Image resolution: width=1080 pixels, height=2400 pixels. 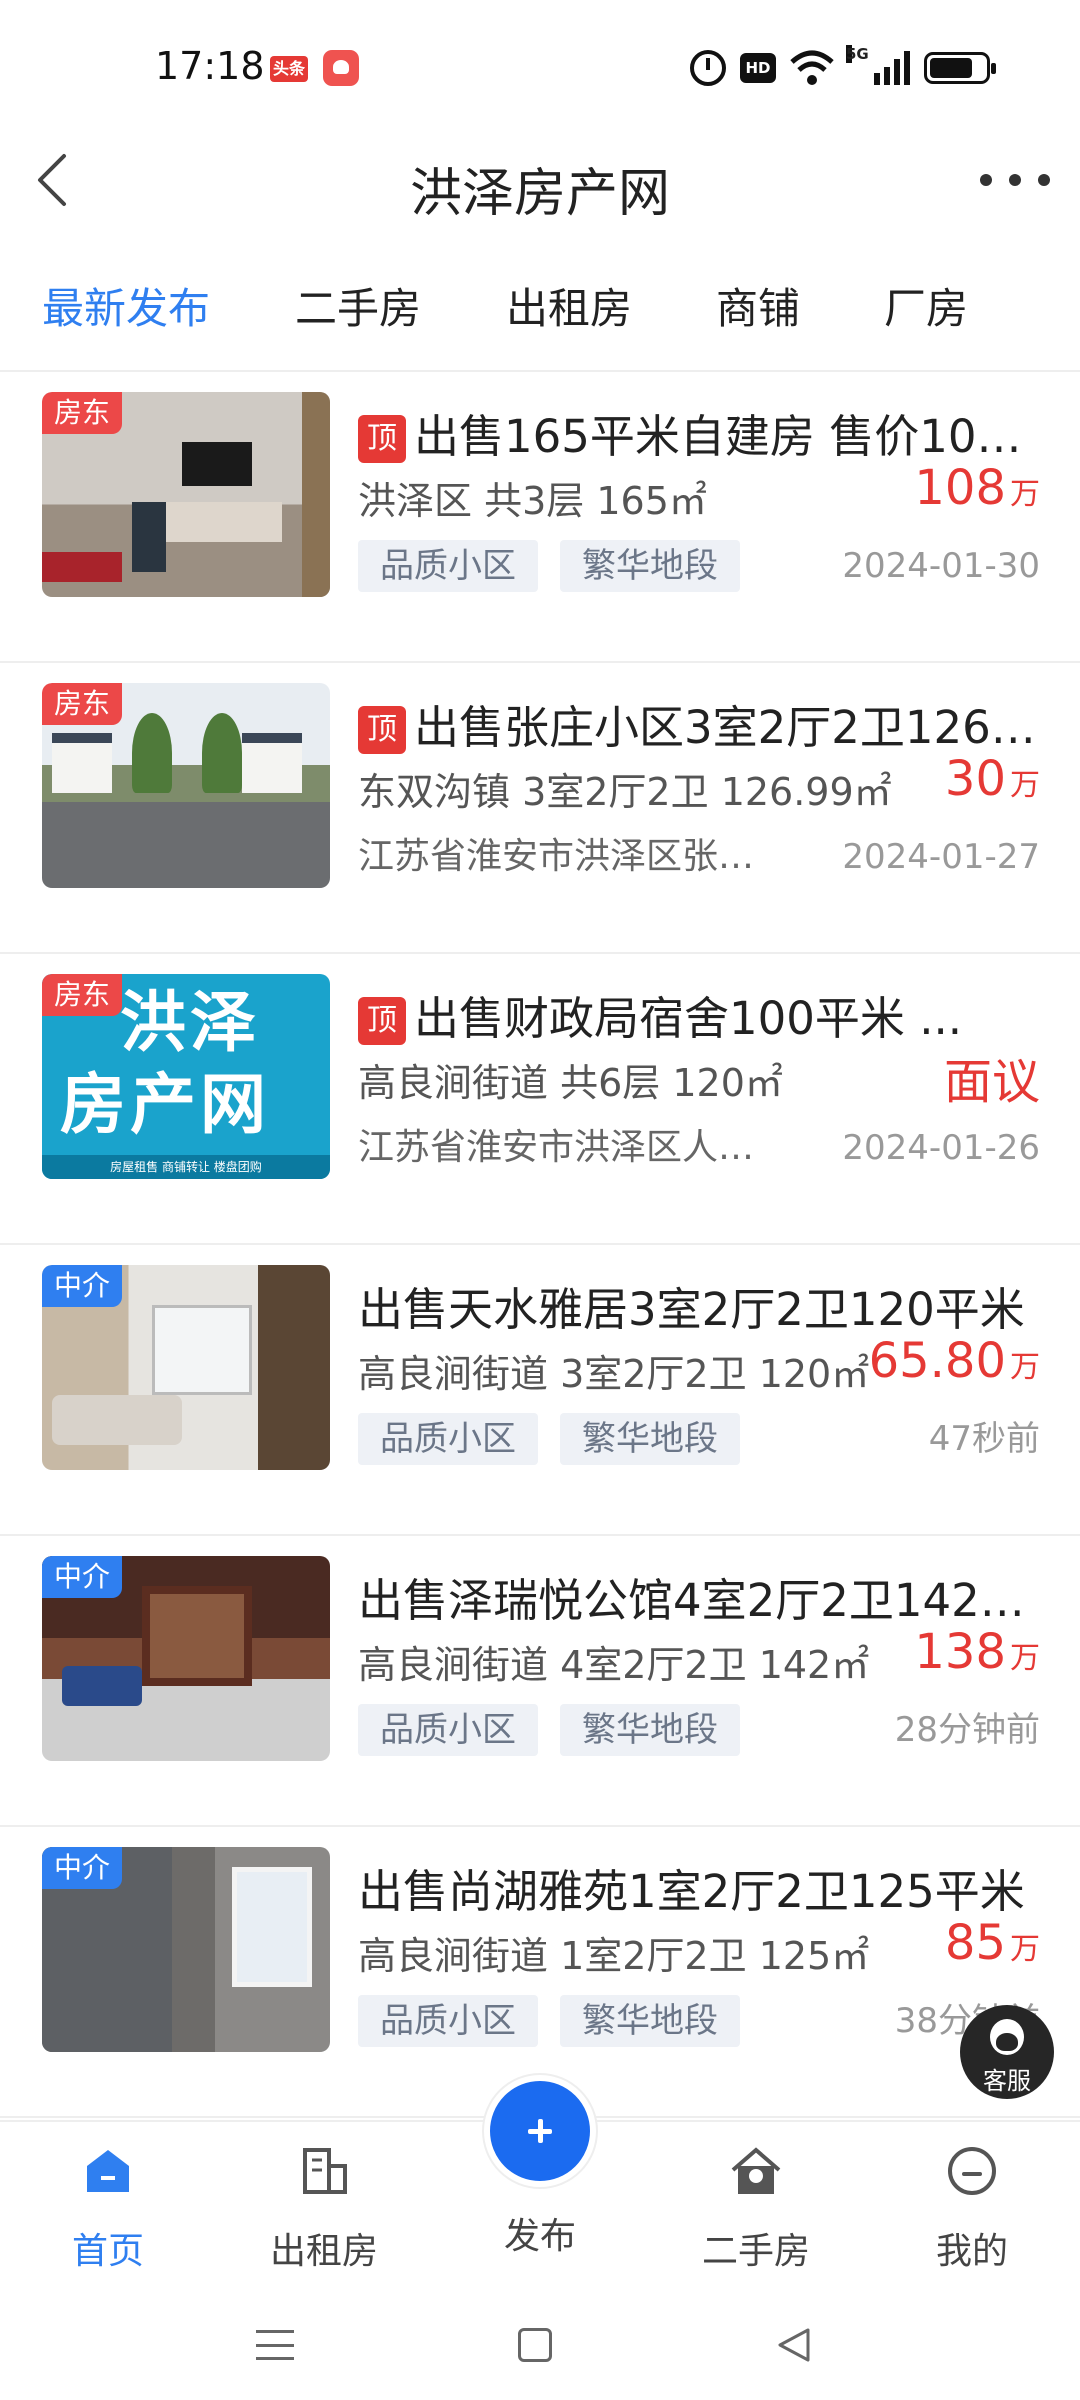 I want to click on listing-date: 2024-01-30, so click(x=941, y=566).